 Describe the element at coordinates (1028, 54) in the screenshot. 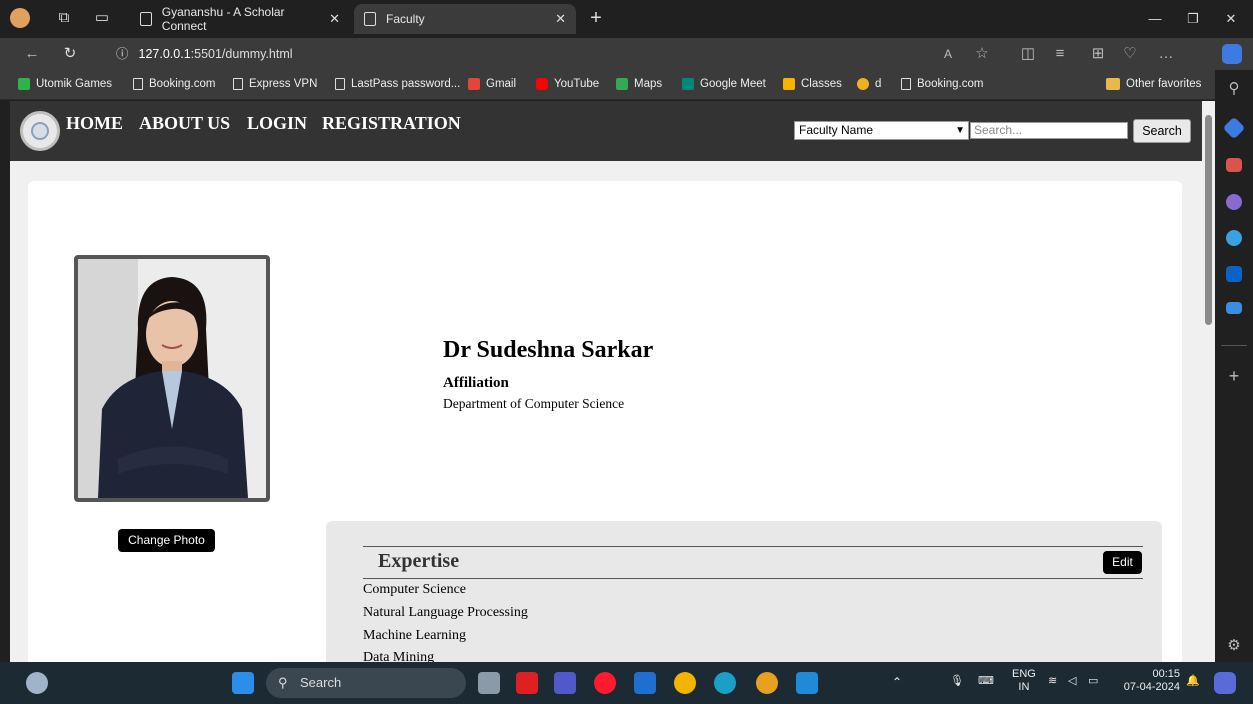

I see `split-screen-icon: ◫` at that location.